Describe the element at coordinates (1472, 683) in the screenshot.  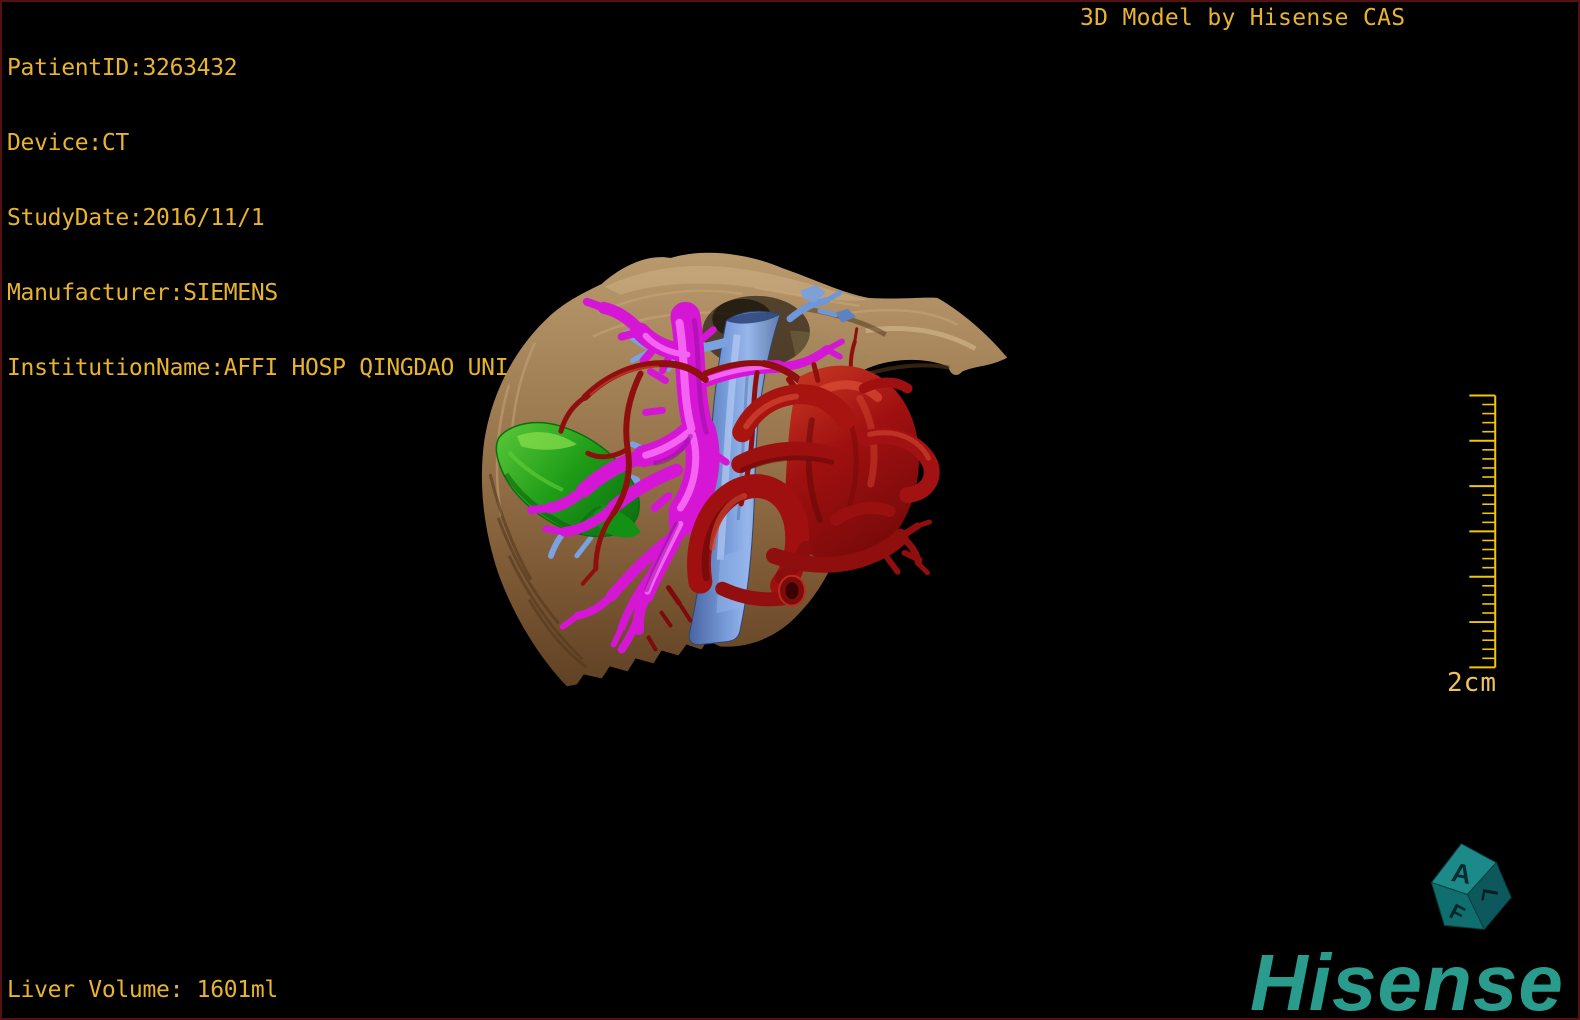
I see `scale-ruler-label: 2cm` at that location.